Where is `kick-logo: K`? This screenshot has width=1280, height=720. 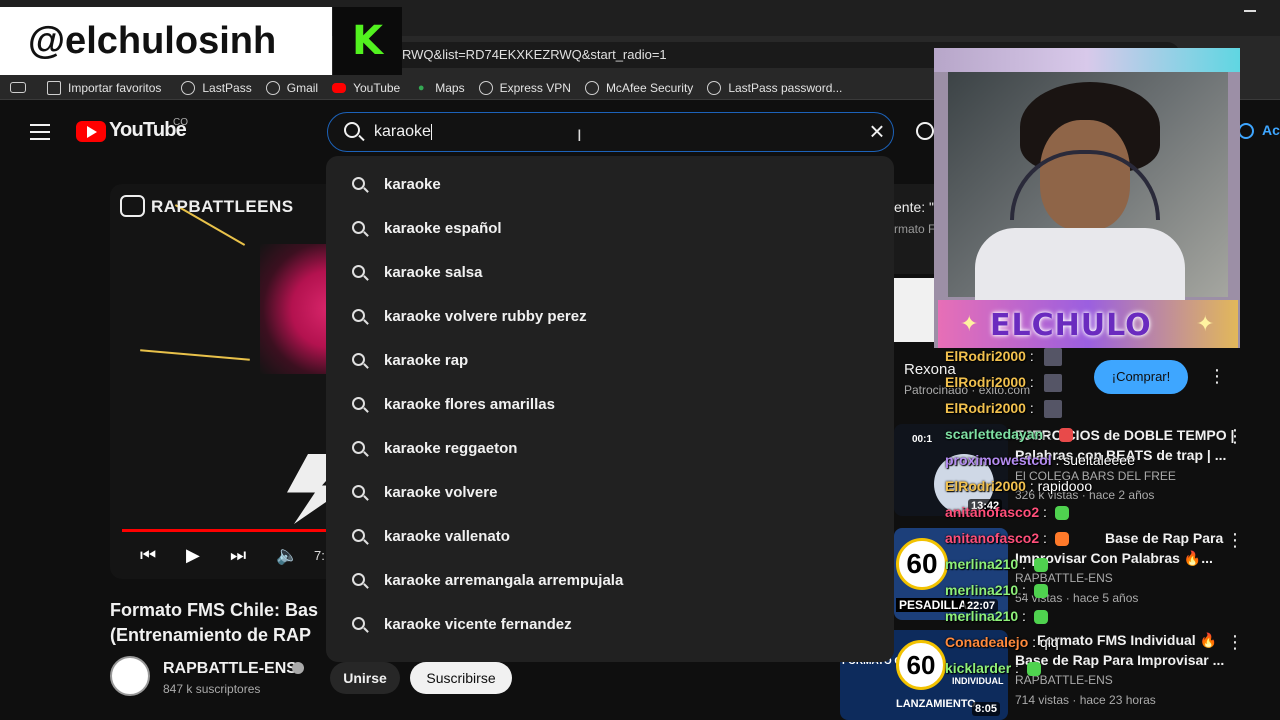
kick-logo: K is located at coordinates (367, 41).